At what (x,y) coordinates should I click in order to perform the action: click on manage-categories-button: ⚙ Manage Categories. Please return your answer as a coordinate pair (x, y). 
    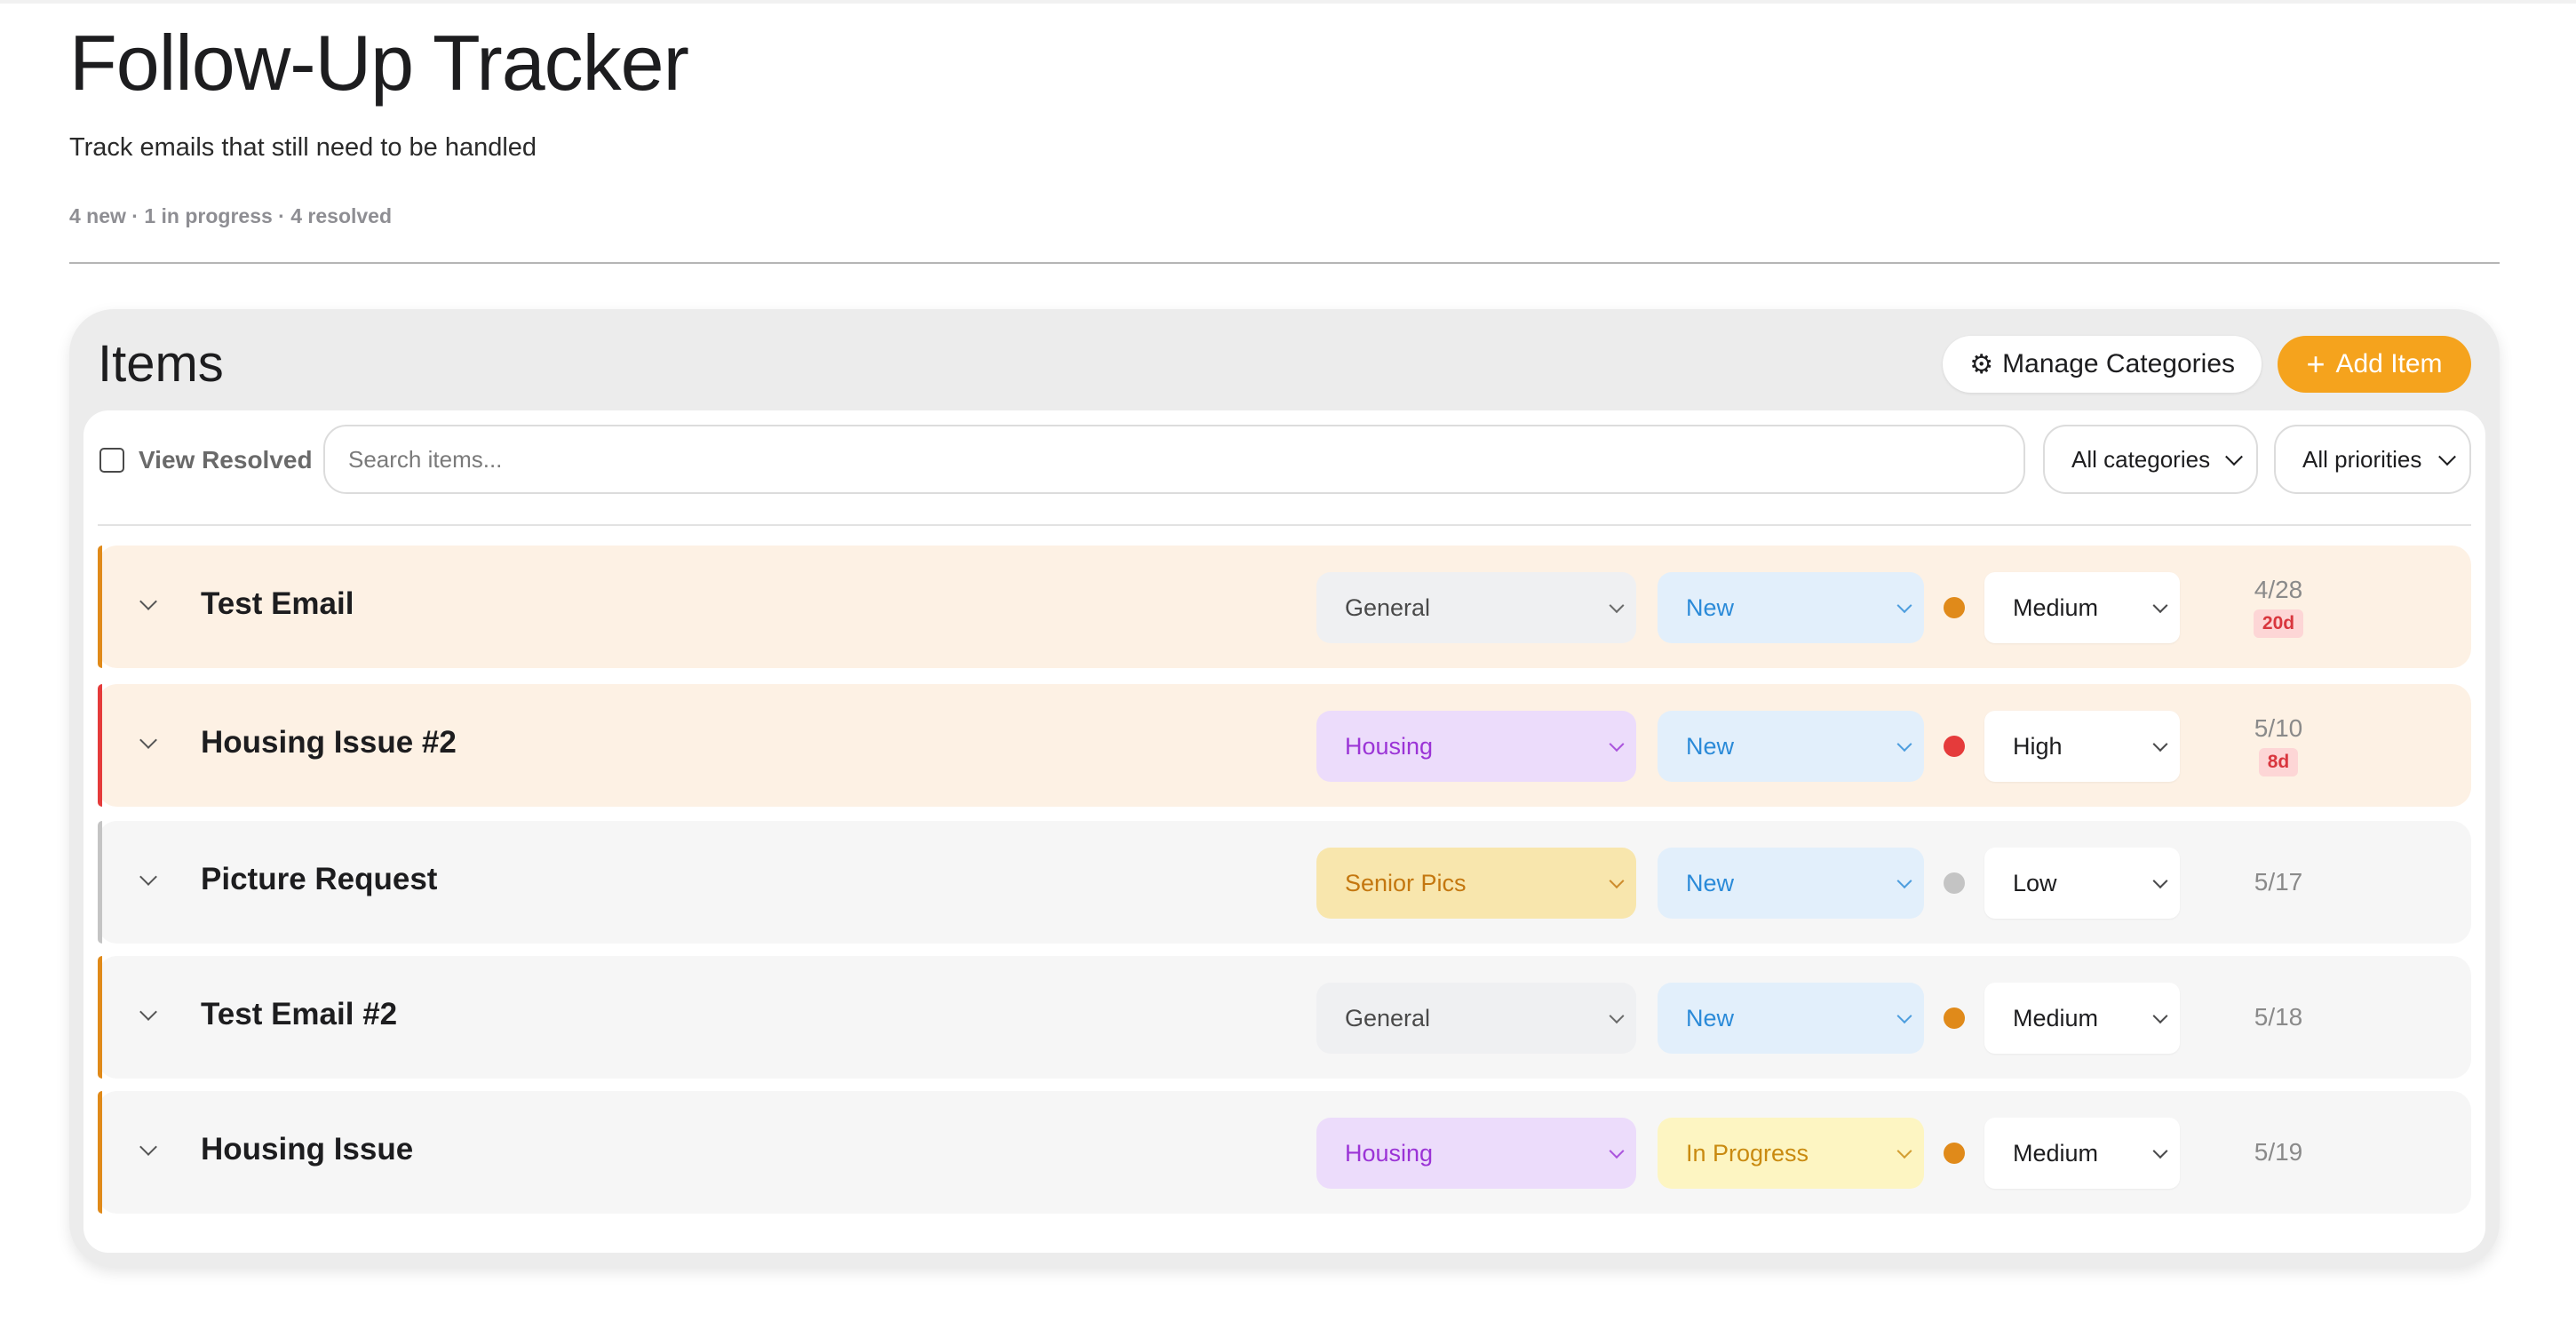
    Looking at the image, I should click on (2102, 364).